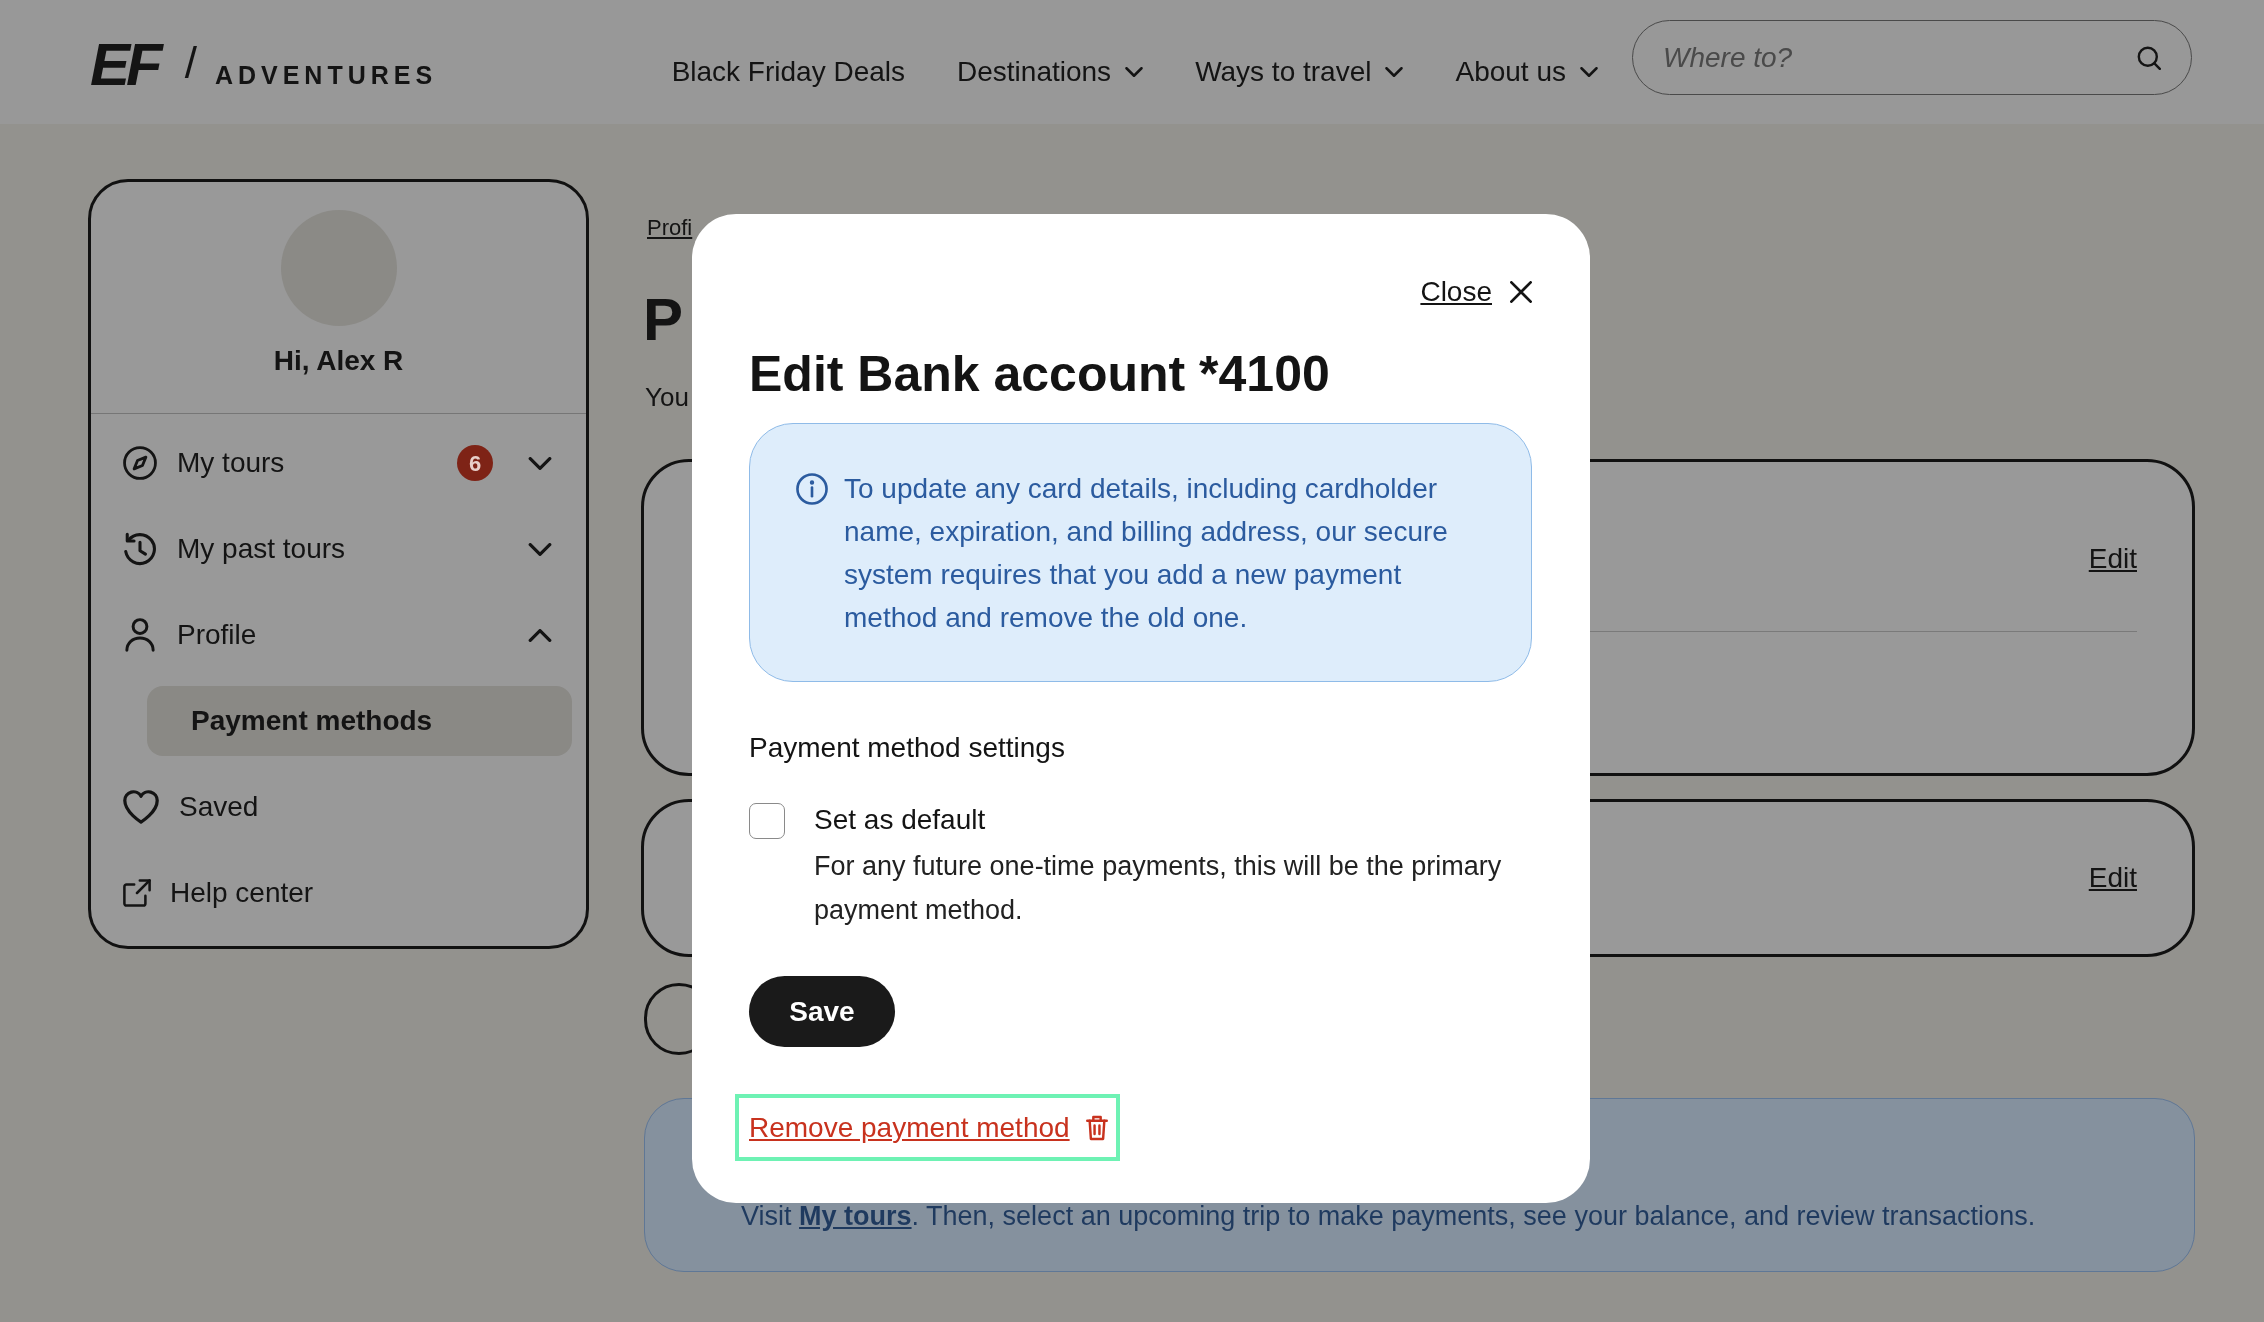 The height and width of the screenshot is (1322, 2264). Describe the element at coordinates (338, 361) in the screenshot. I see `greeting: Hi, Alex R` at that location.